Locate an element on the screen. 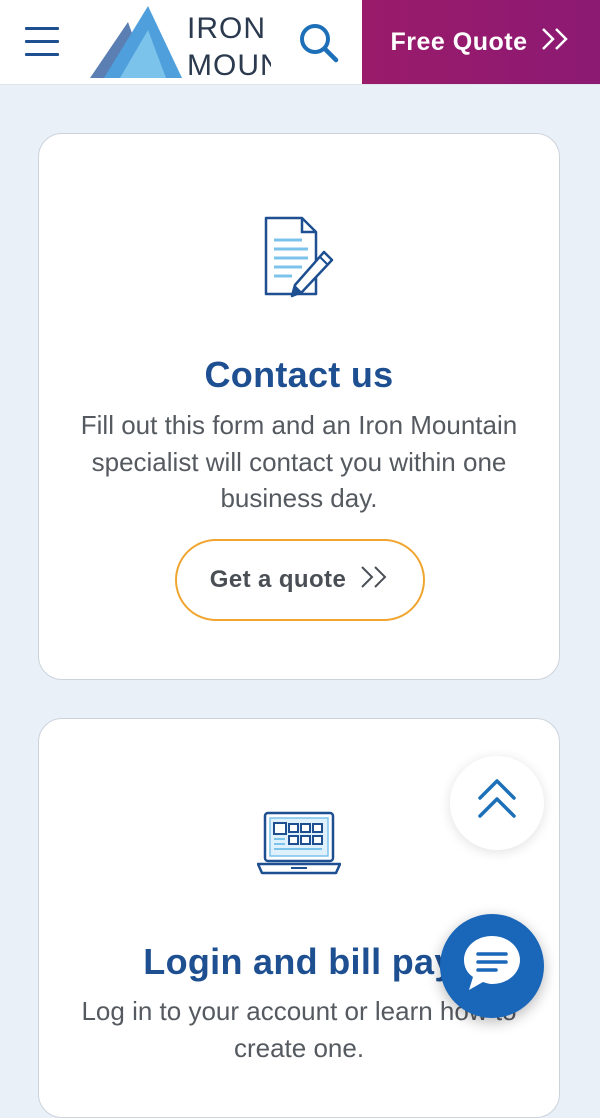 Image resolution: width=600 pixels, height=1118 pixels. logo-line-2: MOUNTAIN is located at coordinates (229, 65).